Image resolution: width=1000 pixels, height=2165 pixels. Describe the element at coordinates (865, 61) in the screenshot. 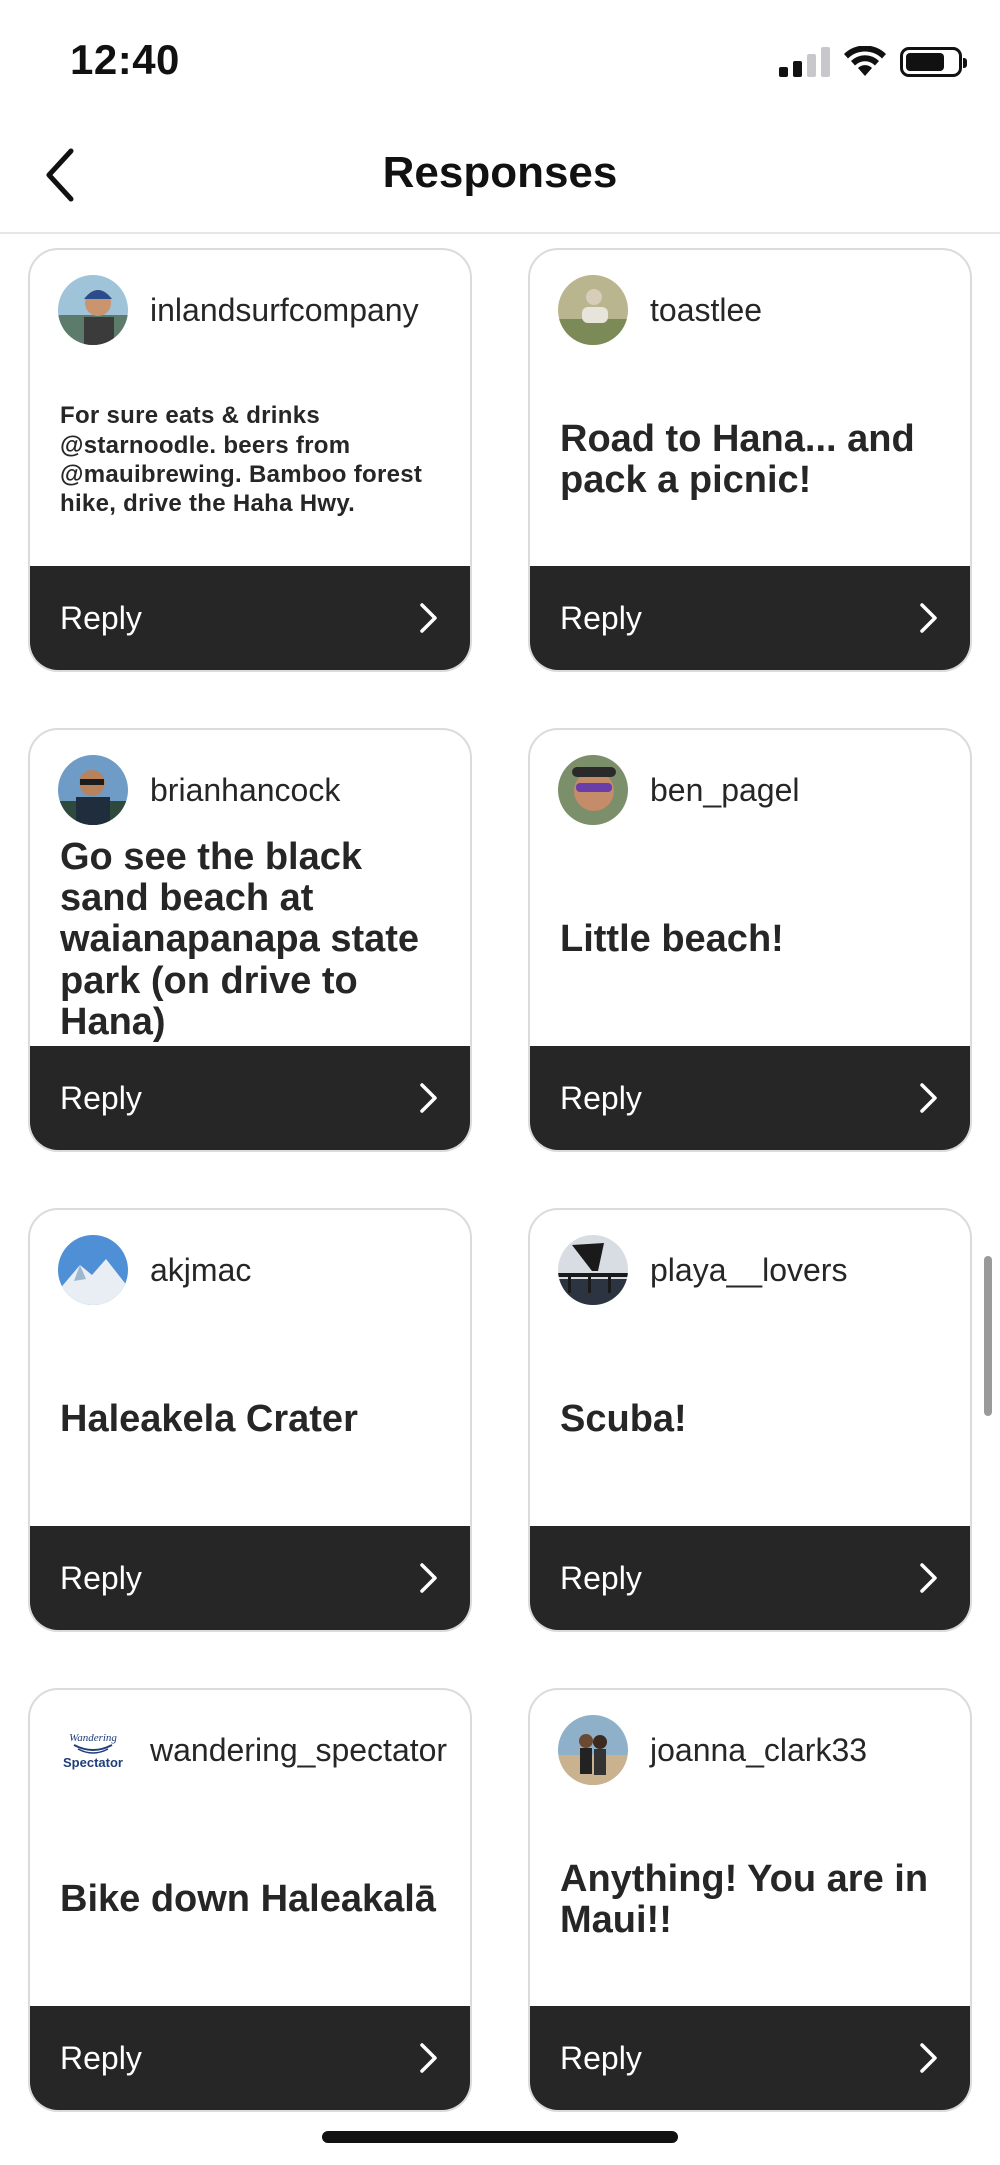

I see `wifi-icon` at that location.